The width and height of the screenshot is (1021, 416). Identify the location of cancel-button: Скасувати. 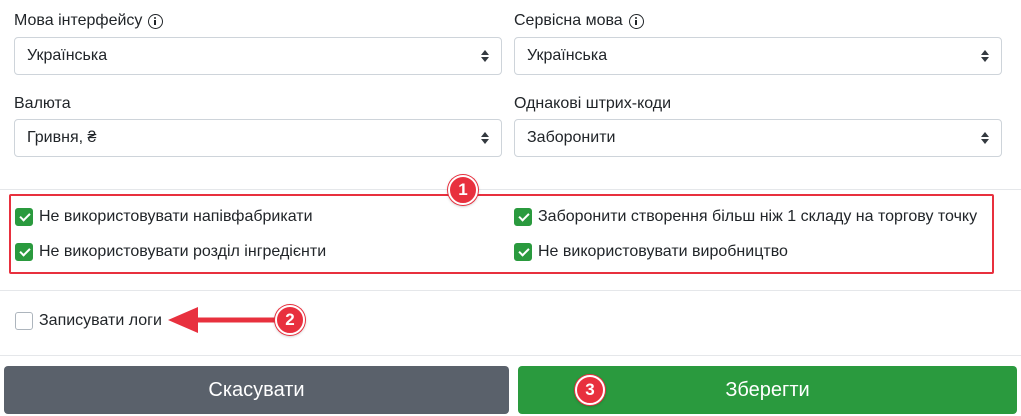
(256, 390).